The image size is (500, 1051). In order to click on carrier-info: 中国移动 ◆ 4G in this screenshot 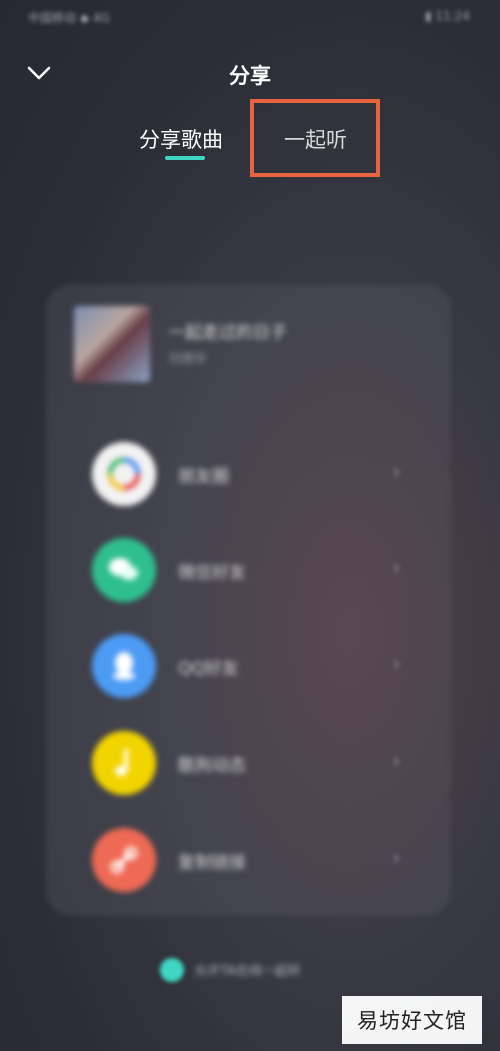, I will do `click(69, 18)`.